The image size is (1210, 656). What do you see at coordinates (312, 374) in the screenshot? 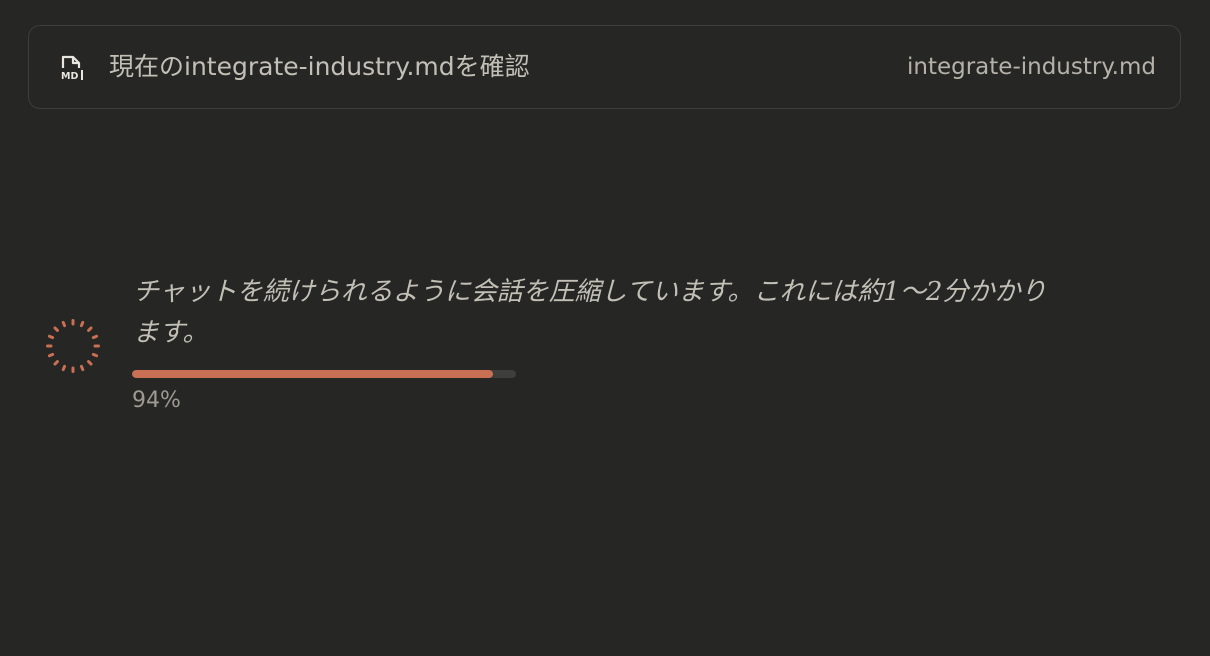
I see `progress-bar-fill` at bounding box center [312, 374].